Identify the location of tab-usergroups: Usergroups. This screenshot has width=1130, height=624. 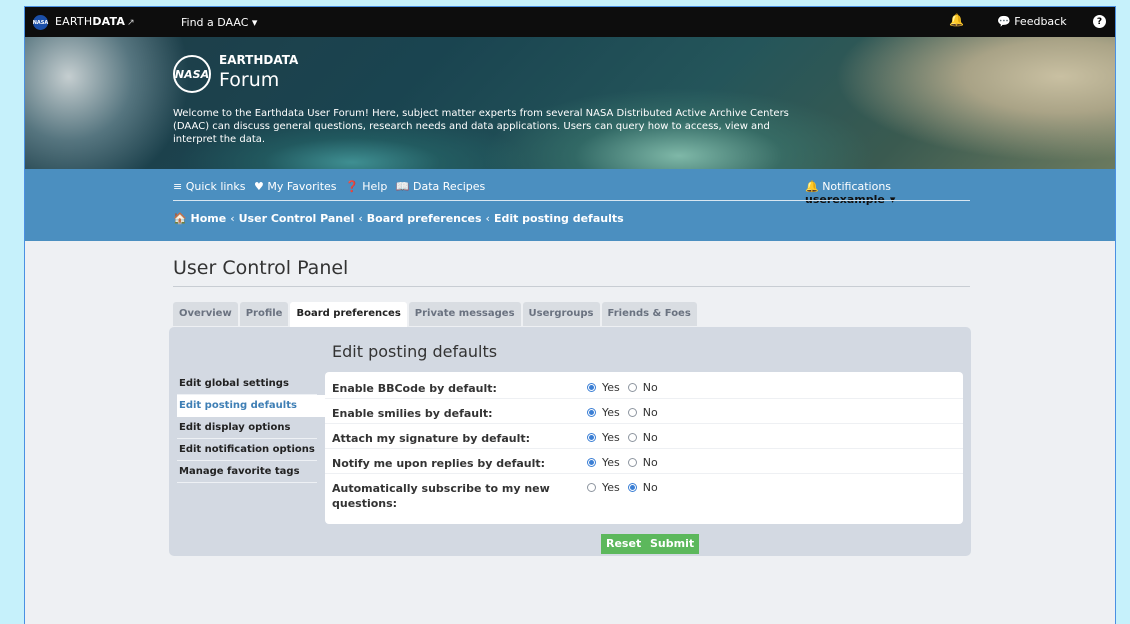
(561, 314).